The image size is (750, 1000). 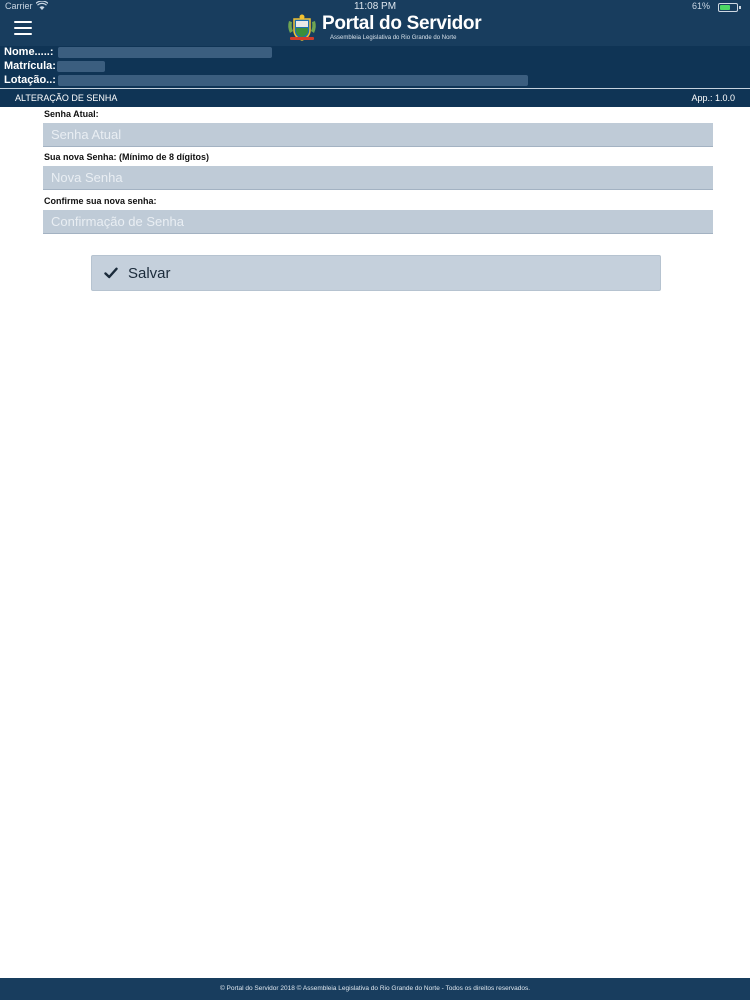 I want to click on current-password-input, so click(x=378, y=135).